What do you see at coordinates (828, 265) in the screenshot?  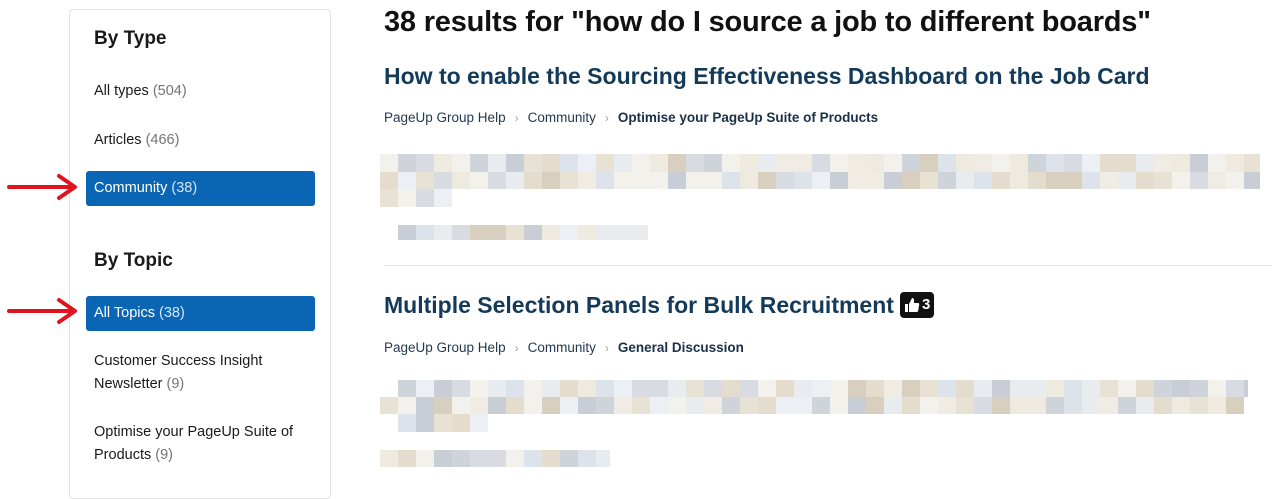 I see `result-divider` at bounding box center [828, 265].